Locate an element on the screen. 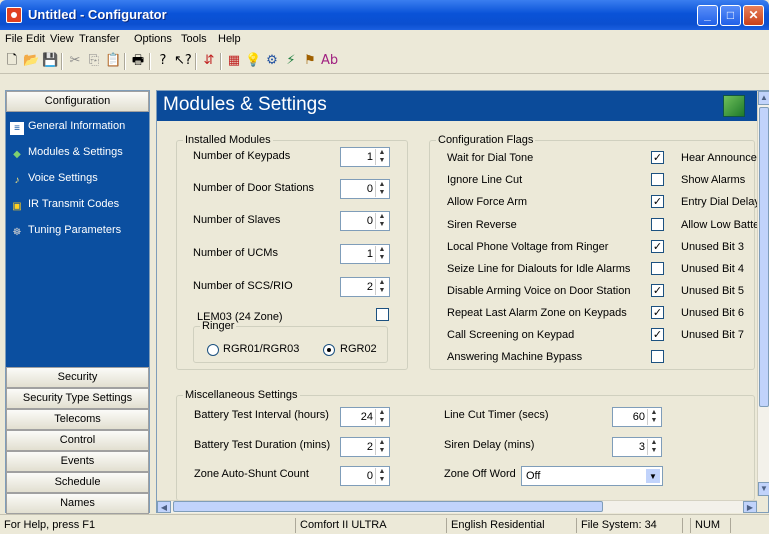 The image size is (769, 534). help-icon: ? is located at coordinates (163, 61).